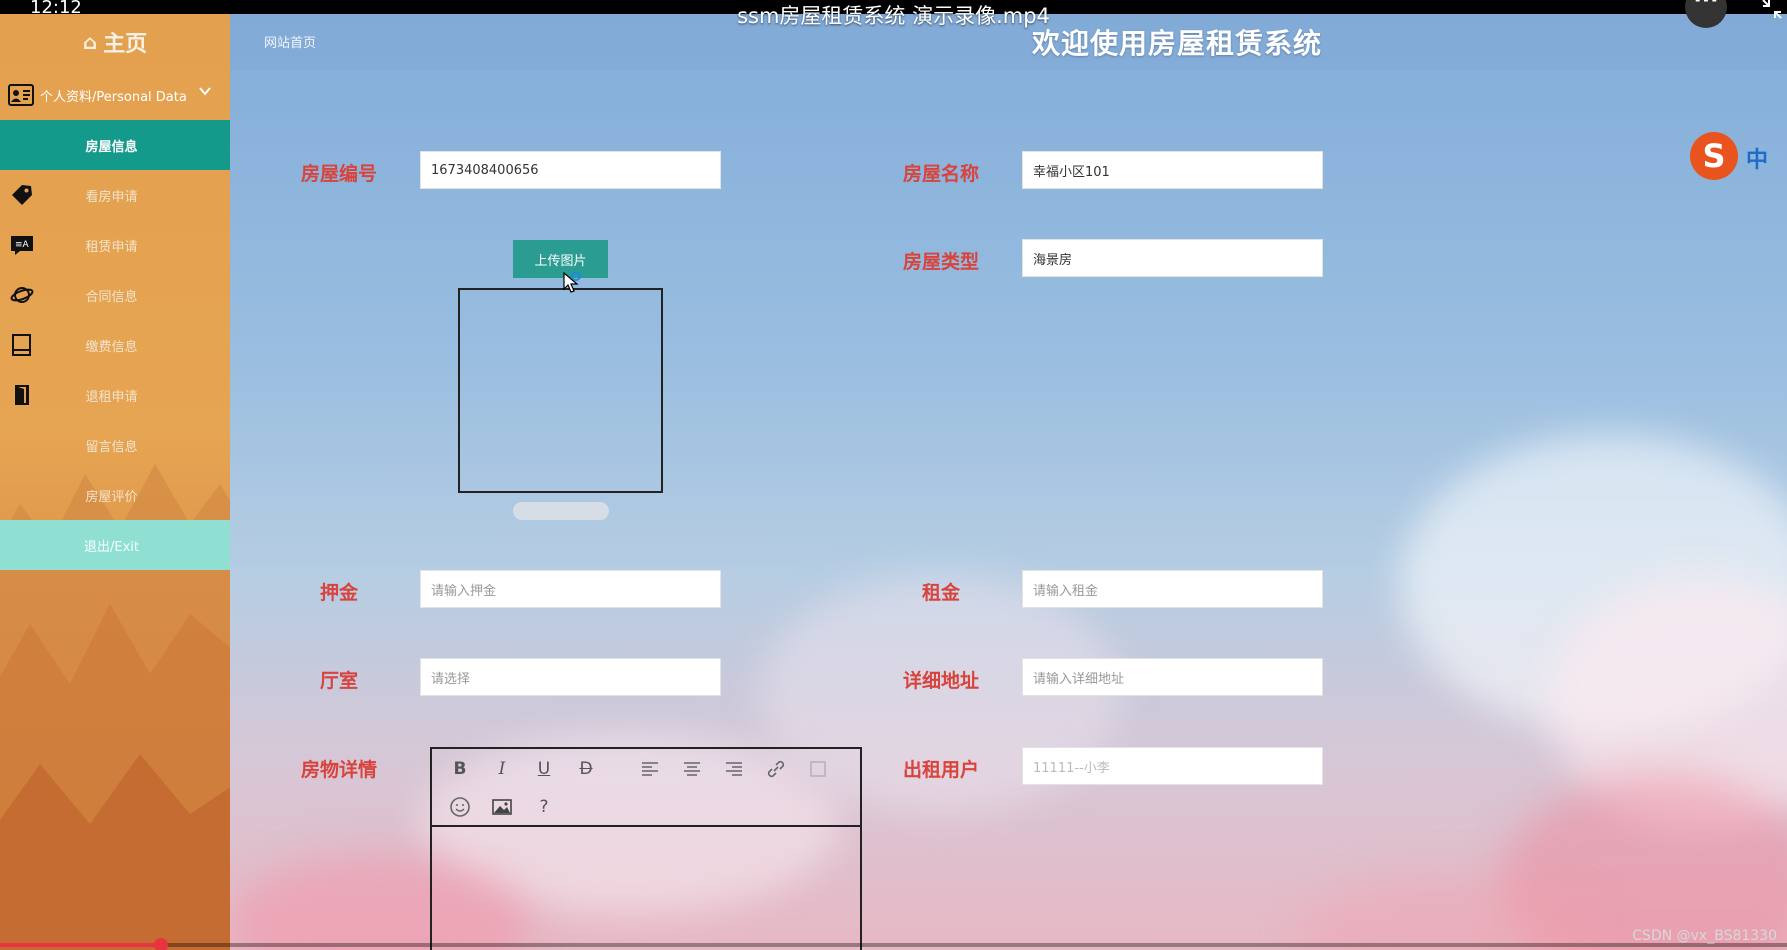 The image size is (1787, 950). Describe the element at coordinates (561, 511) in the screenshot. I see `image-caption-pill` at that location.